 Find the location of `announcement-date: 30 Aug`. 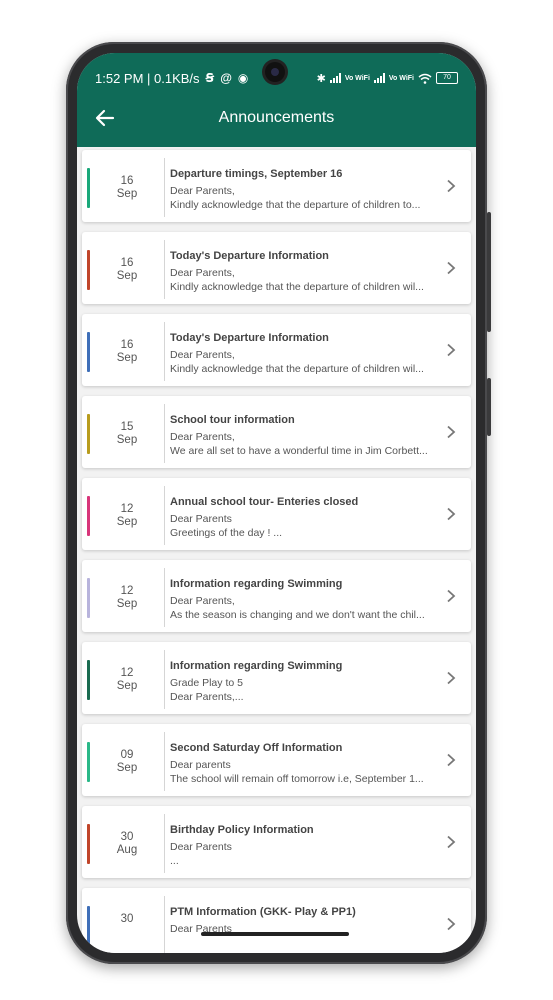

announcement-date: 30 Aug is located at coordinates (127, 843).